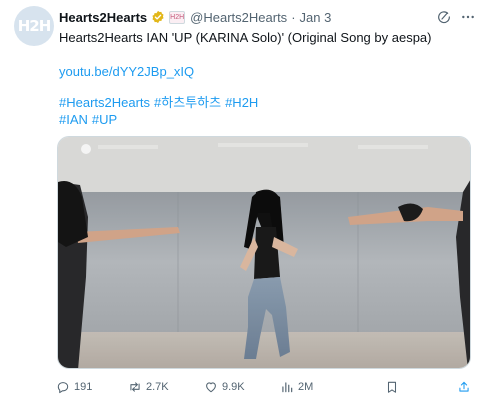  Describe the element at coordinates (157, 387) in the screenshot. I see `repost-count: 2.7K` at that location.